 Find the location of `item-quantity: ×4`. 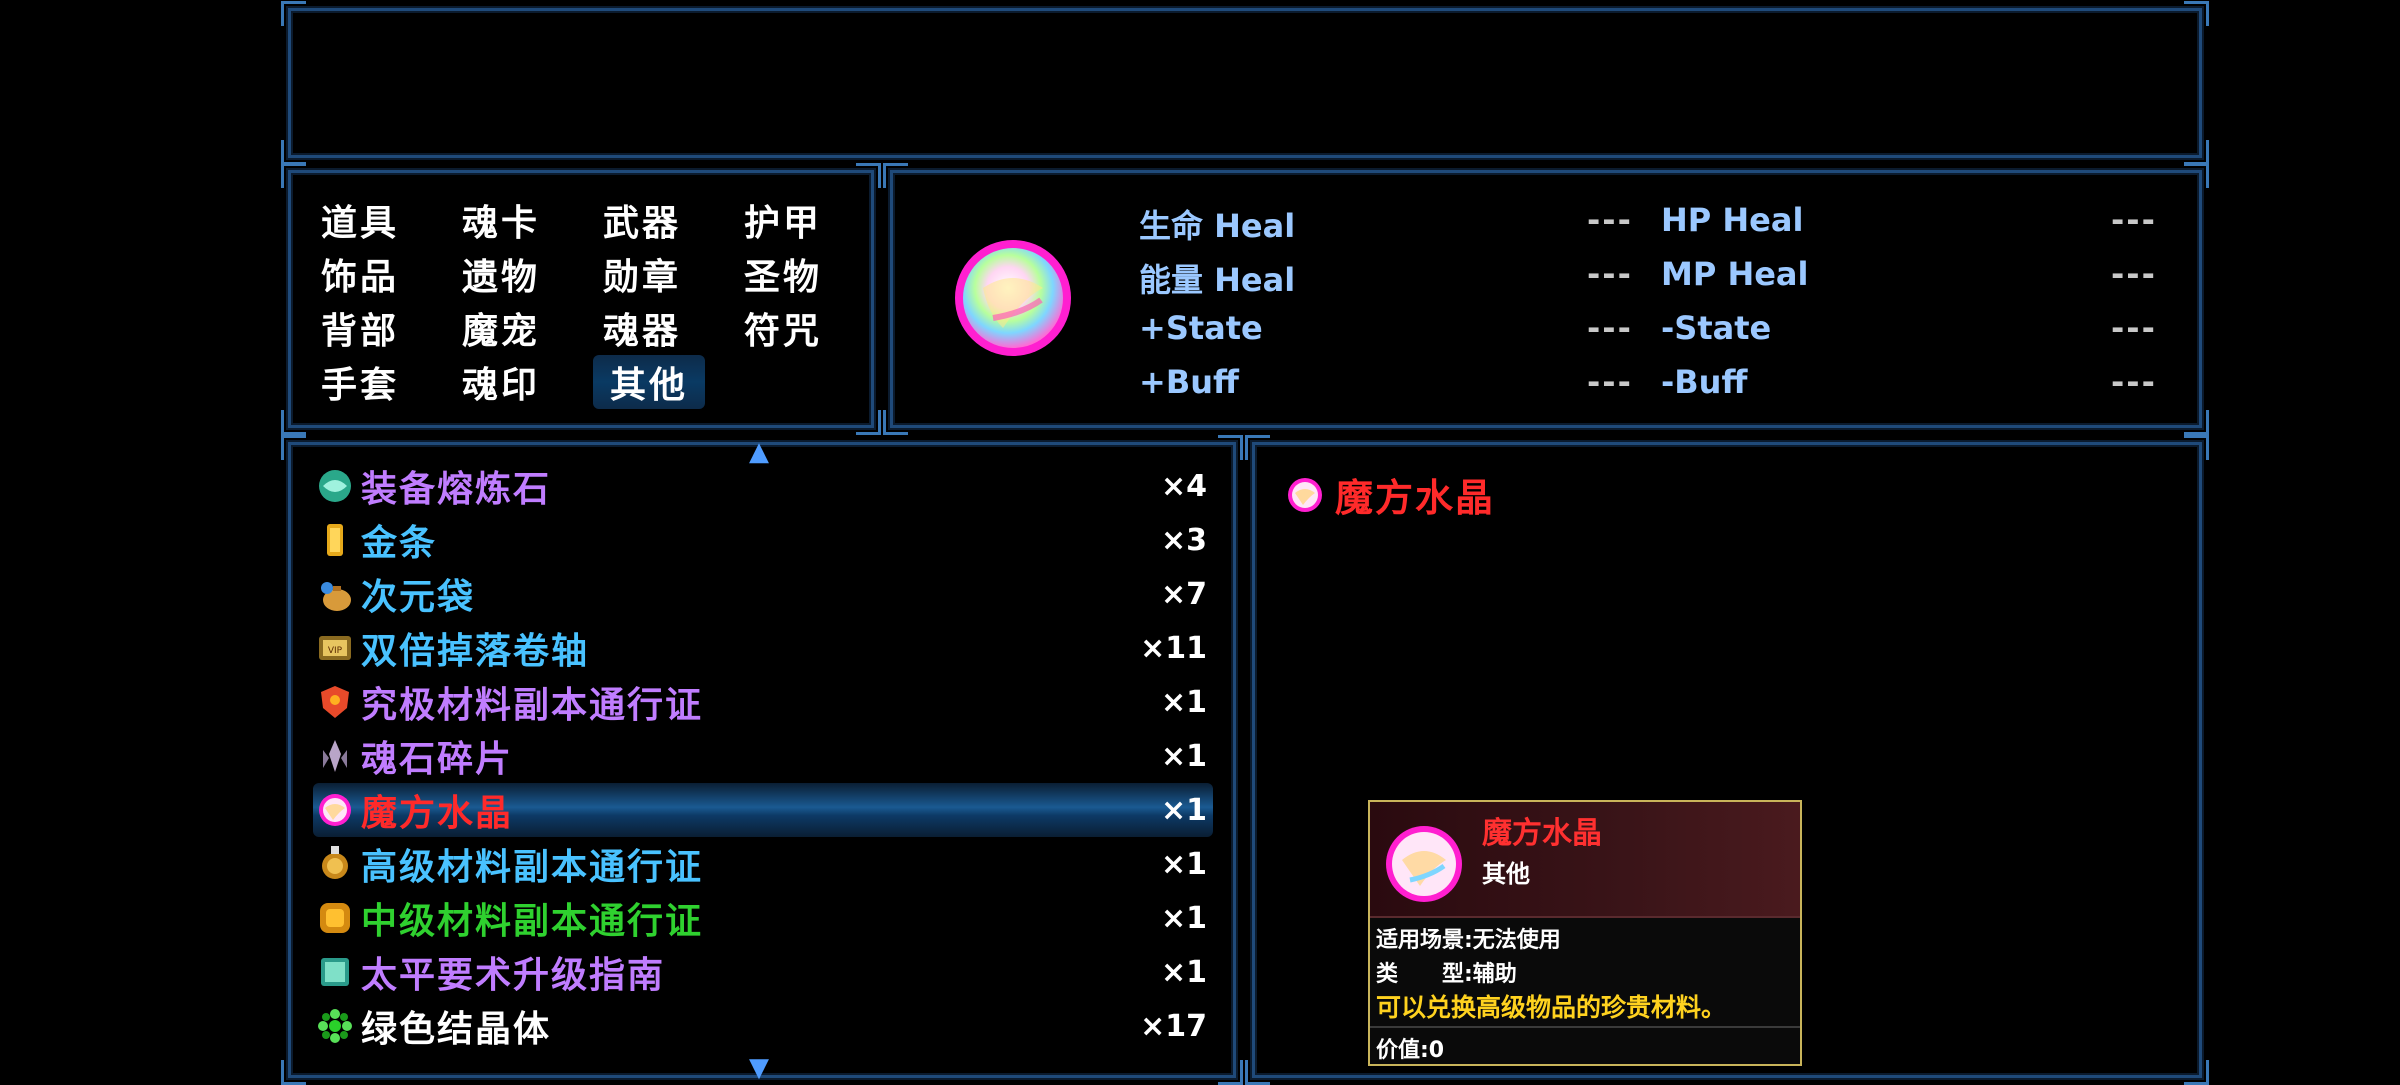

item-quantity: ×4 is located at coordinates (1183, 486).